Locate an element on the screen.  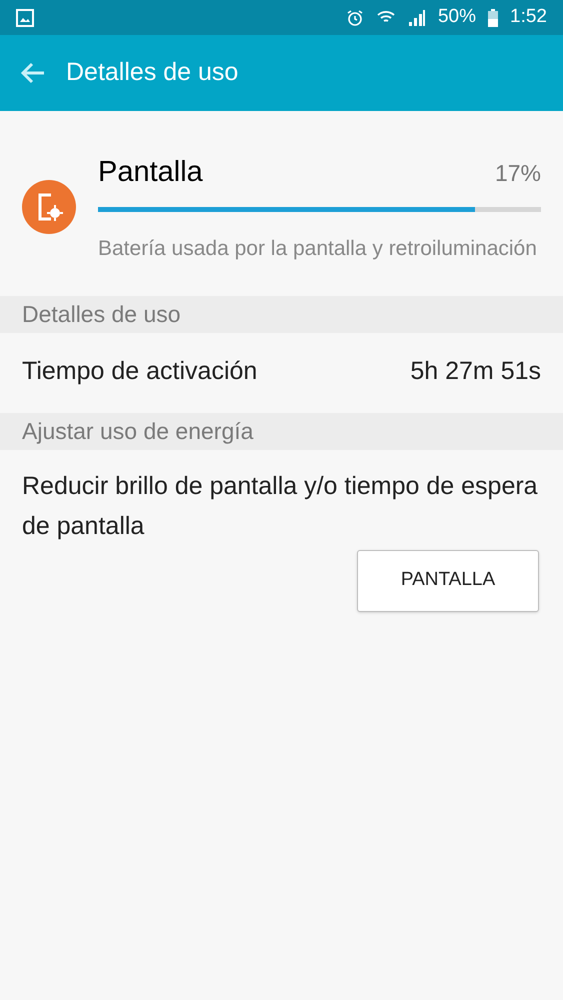
signal-icon is located at coordinates (417, 17).